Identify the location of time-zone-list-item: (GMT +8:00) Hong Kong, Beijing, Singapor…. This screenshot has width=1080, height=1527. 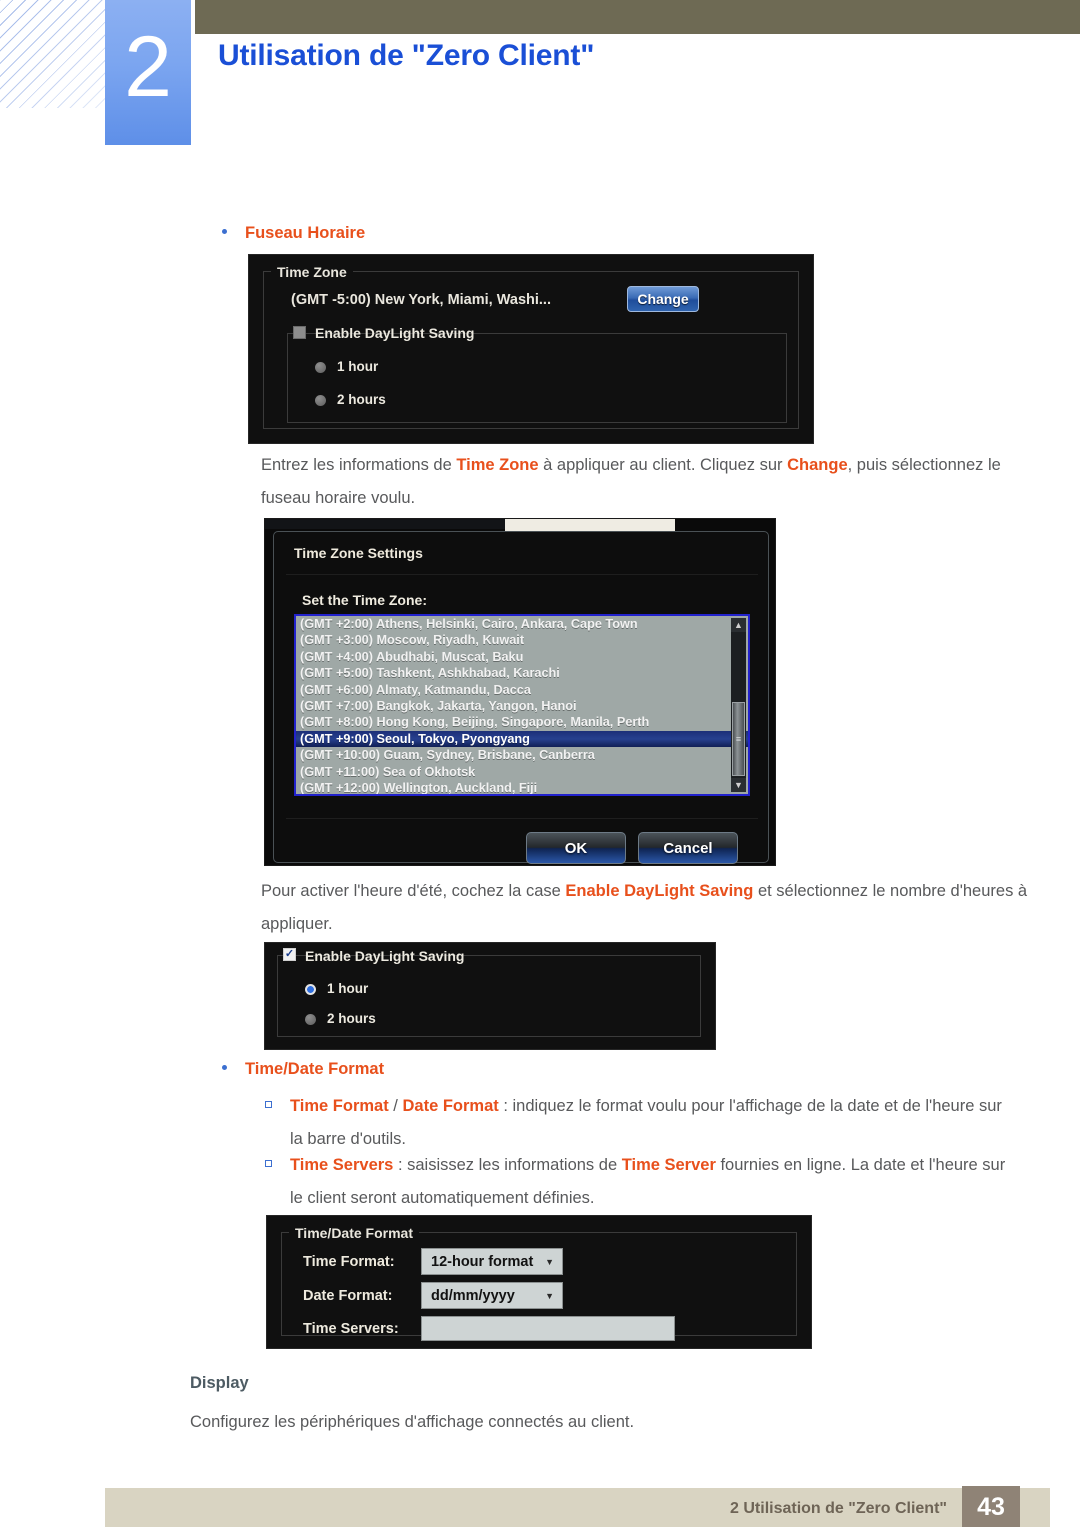
(522, 722).